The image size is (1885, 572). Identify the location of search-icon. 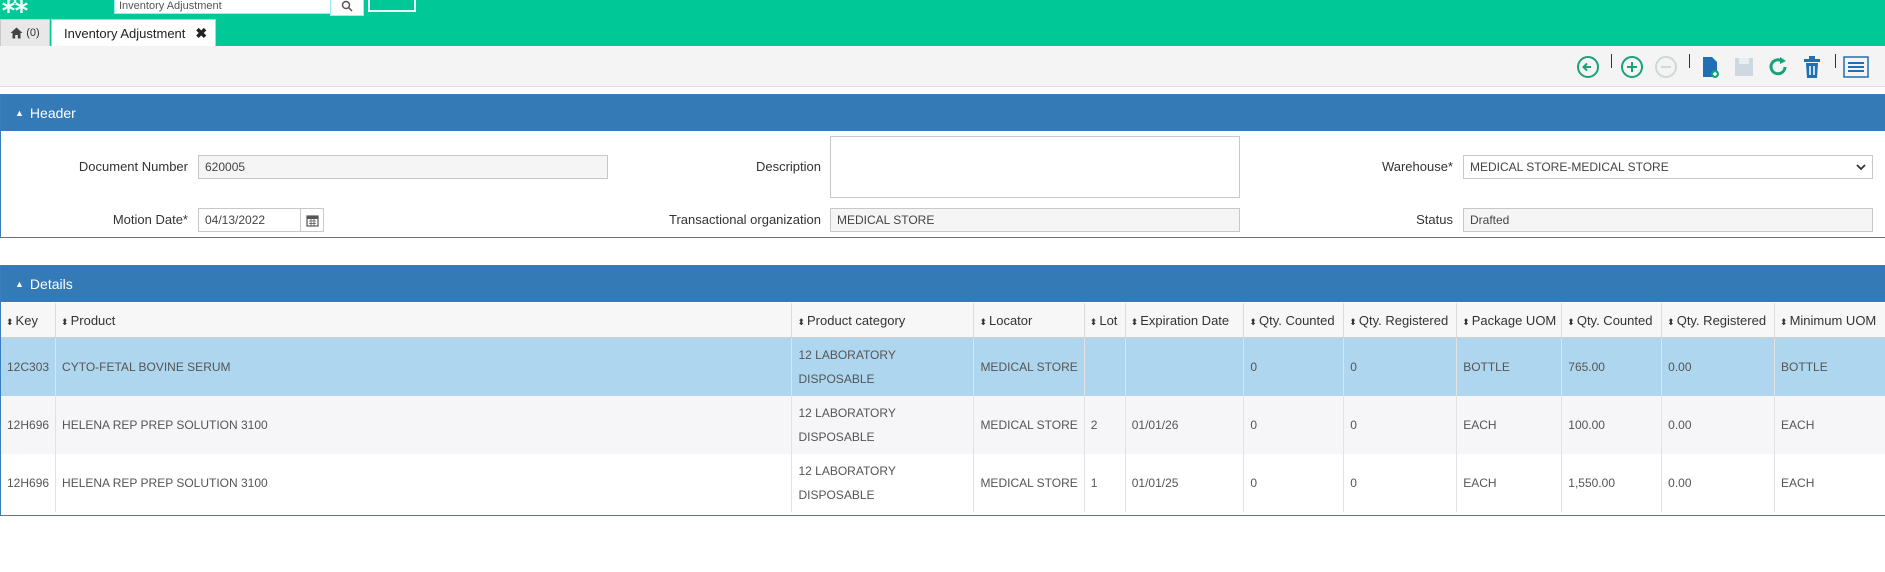
(347, 6).